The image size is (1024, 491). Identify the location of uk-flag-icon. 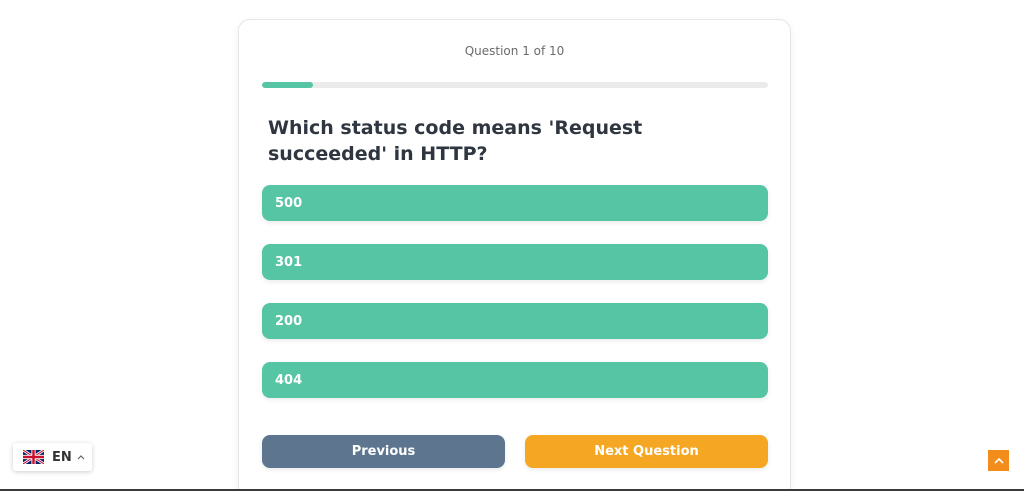
(33, 457).